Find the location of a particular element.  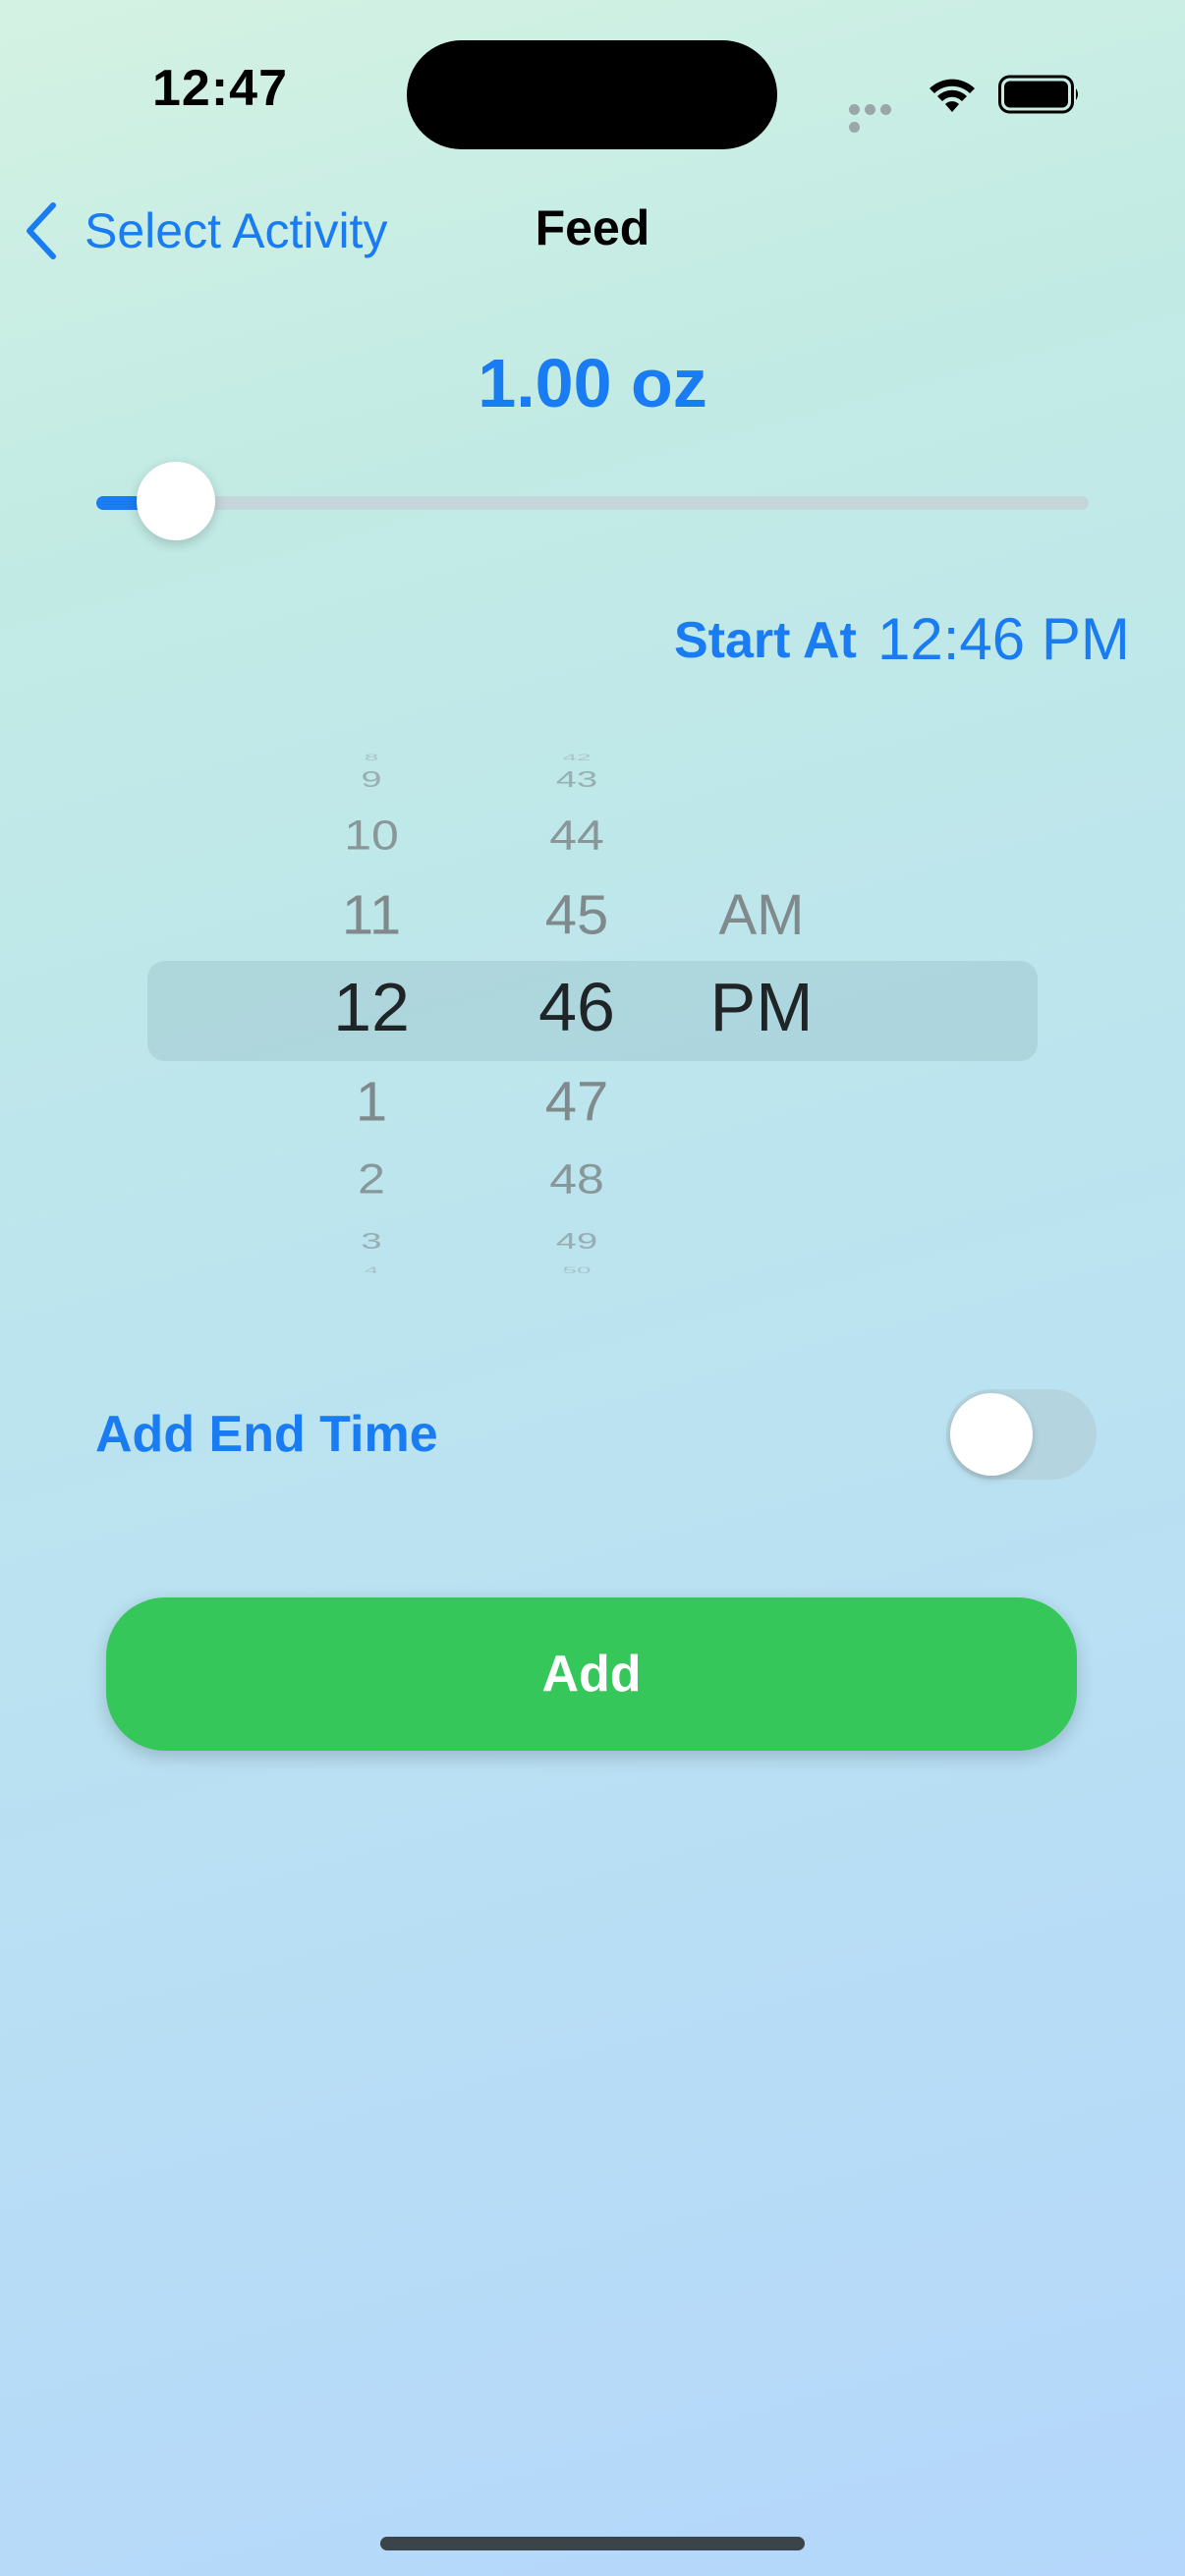

minute-option: 43 is located at coordinates (577, 780).